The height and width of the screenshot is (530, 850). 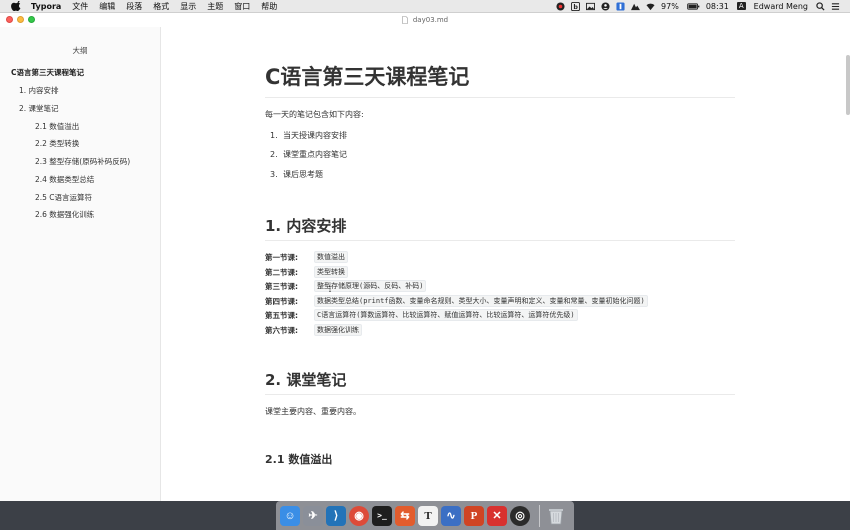 What do you see at coordinates (298, 459) in the screenshot?
I see `doc-heading-2-1: 2.1 数值溢出` at bounding box center [298, 459].